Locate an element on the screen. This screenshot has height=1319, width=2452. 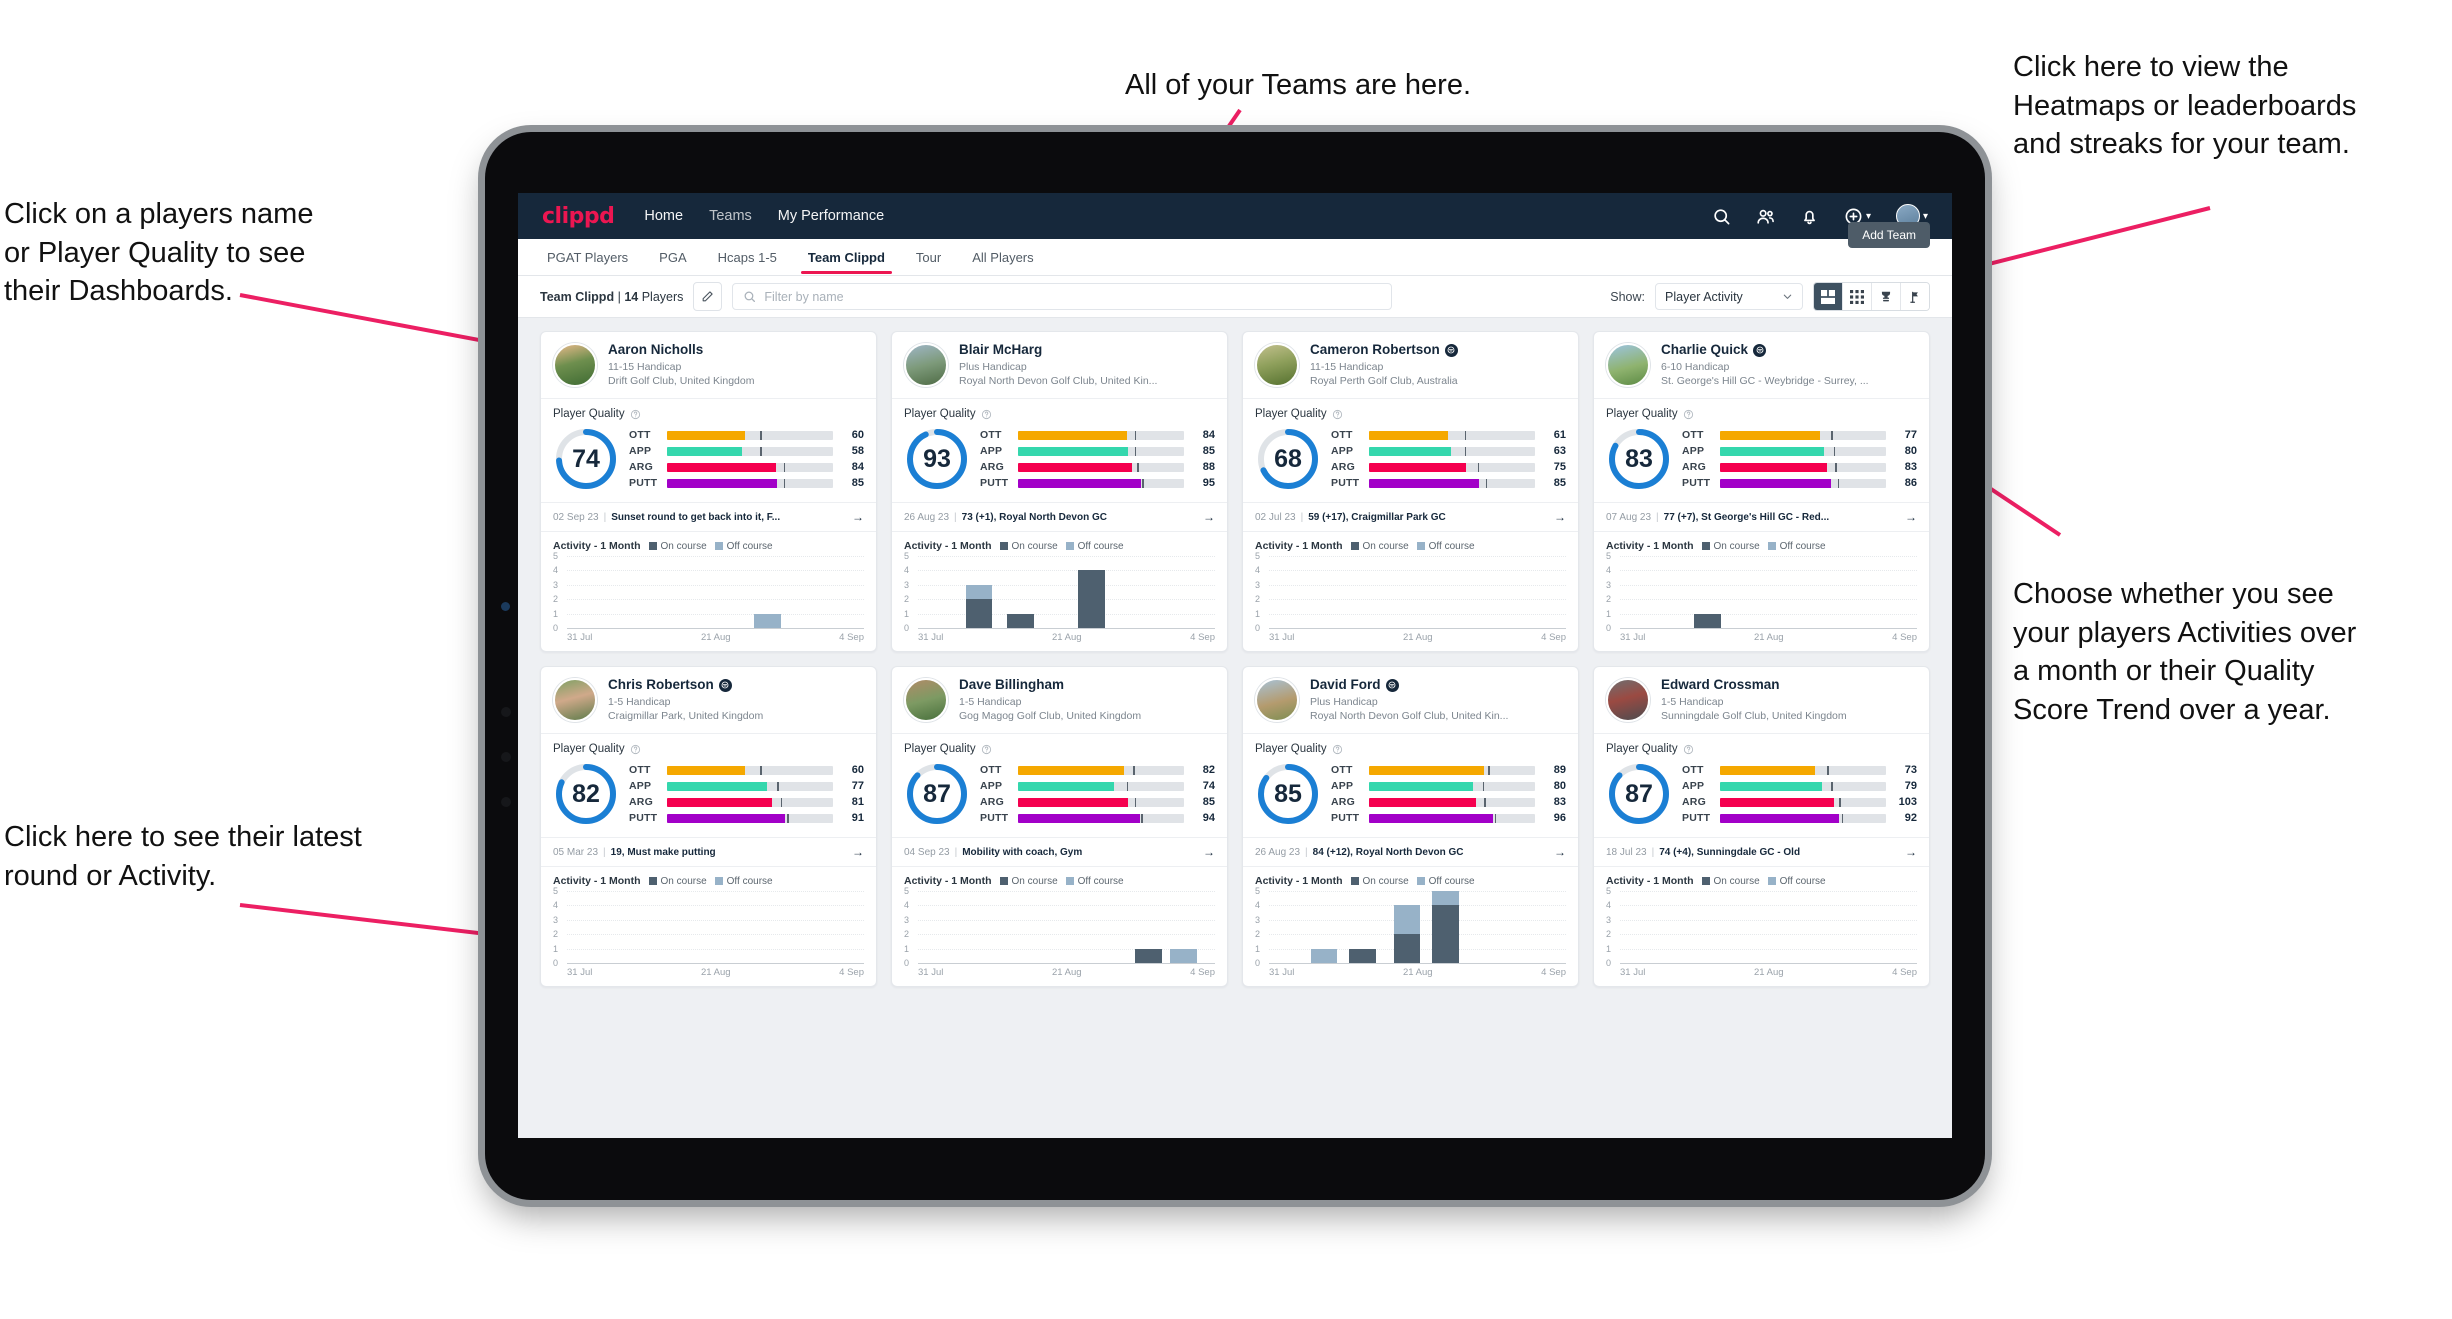
player-name-row: David Ford is located at coordinates (1409, 685).